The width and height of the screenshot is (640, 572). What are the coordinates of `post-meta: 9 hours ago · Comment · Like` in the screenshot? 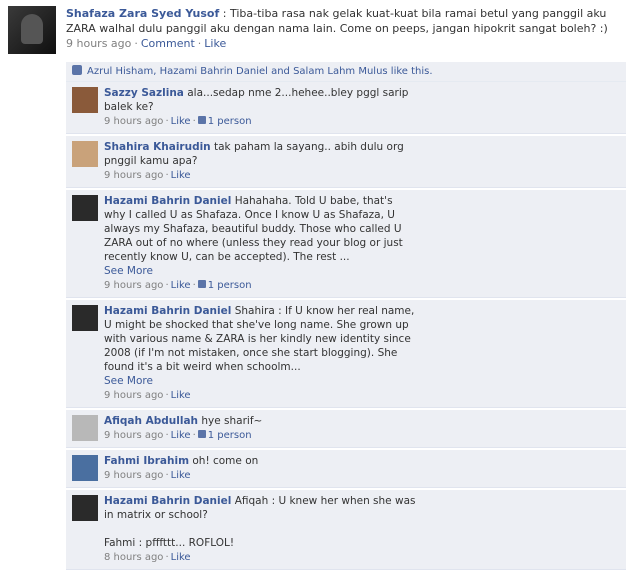 It's located at (346, 43).